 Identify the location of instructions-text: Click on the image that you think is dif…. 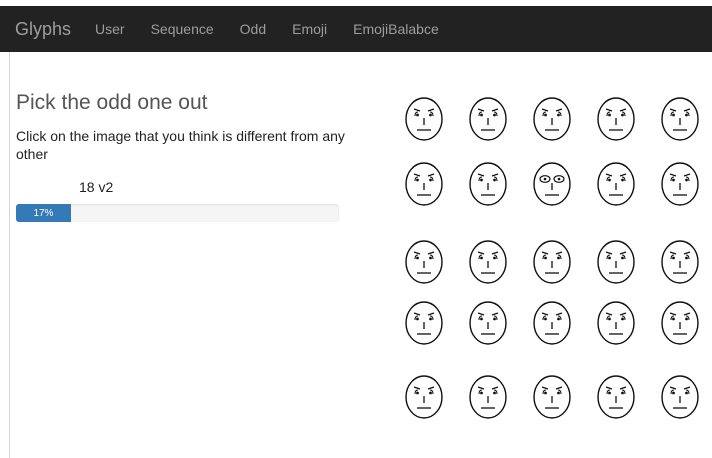
(180, 145).